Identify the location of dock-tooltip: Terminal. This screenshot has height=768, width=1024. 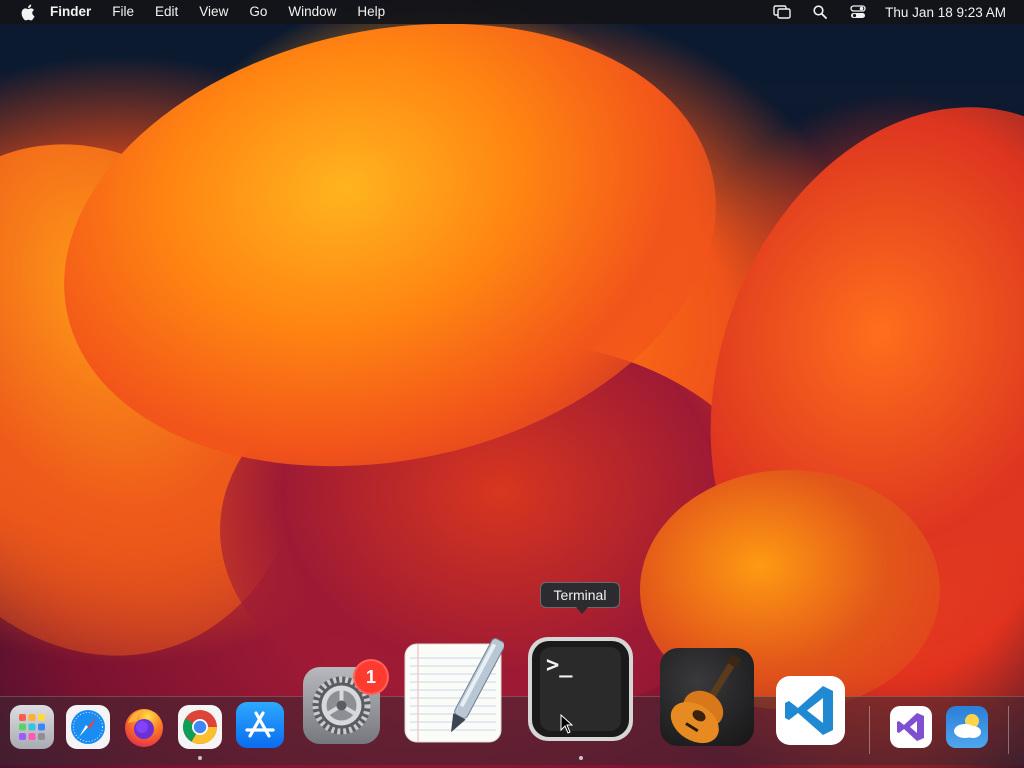
(580, 598).